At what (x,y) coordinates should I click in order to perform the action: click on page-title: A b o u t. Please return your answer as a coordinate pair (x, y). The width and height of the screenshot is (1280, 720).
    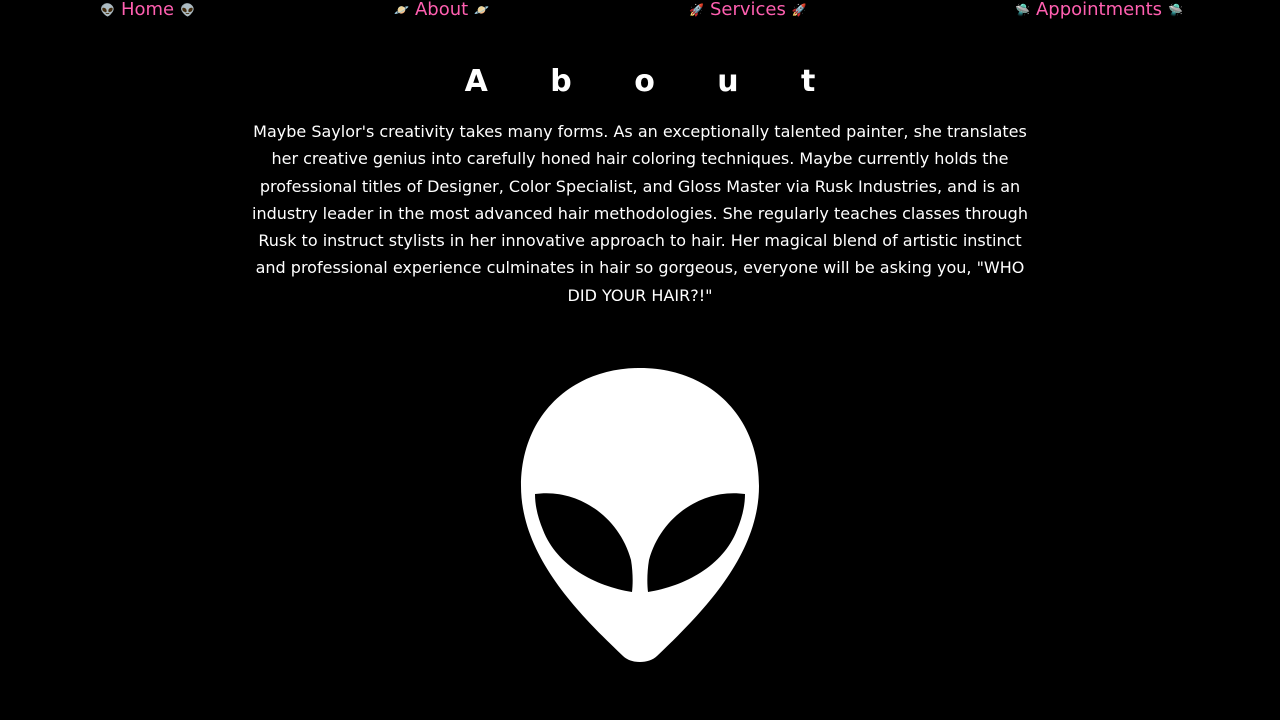
    Looking at the image, I should click on (653, 81).